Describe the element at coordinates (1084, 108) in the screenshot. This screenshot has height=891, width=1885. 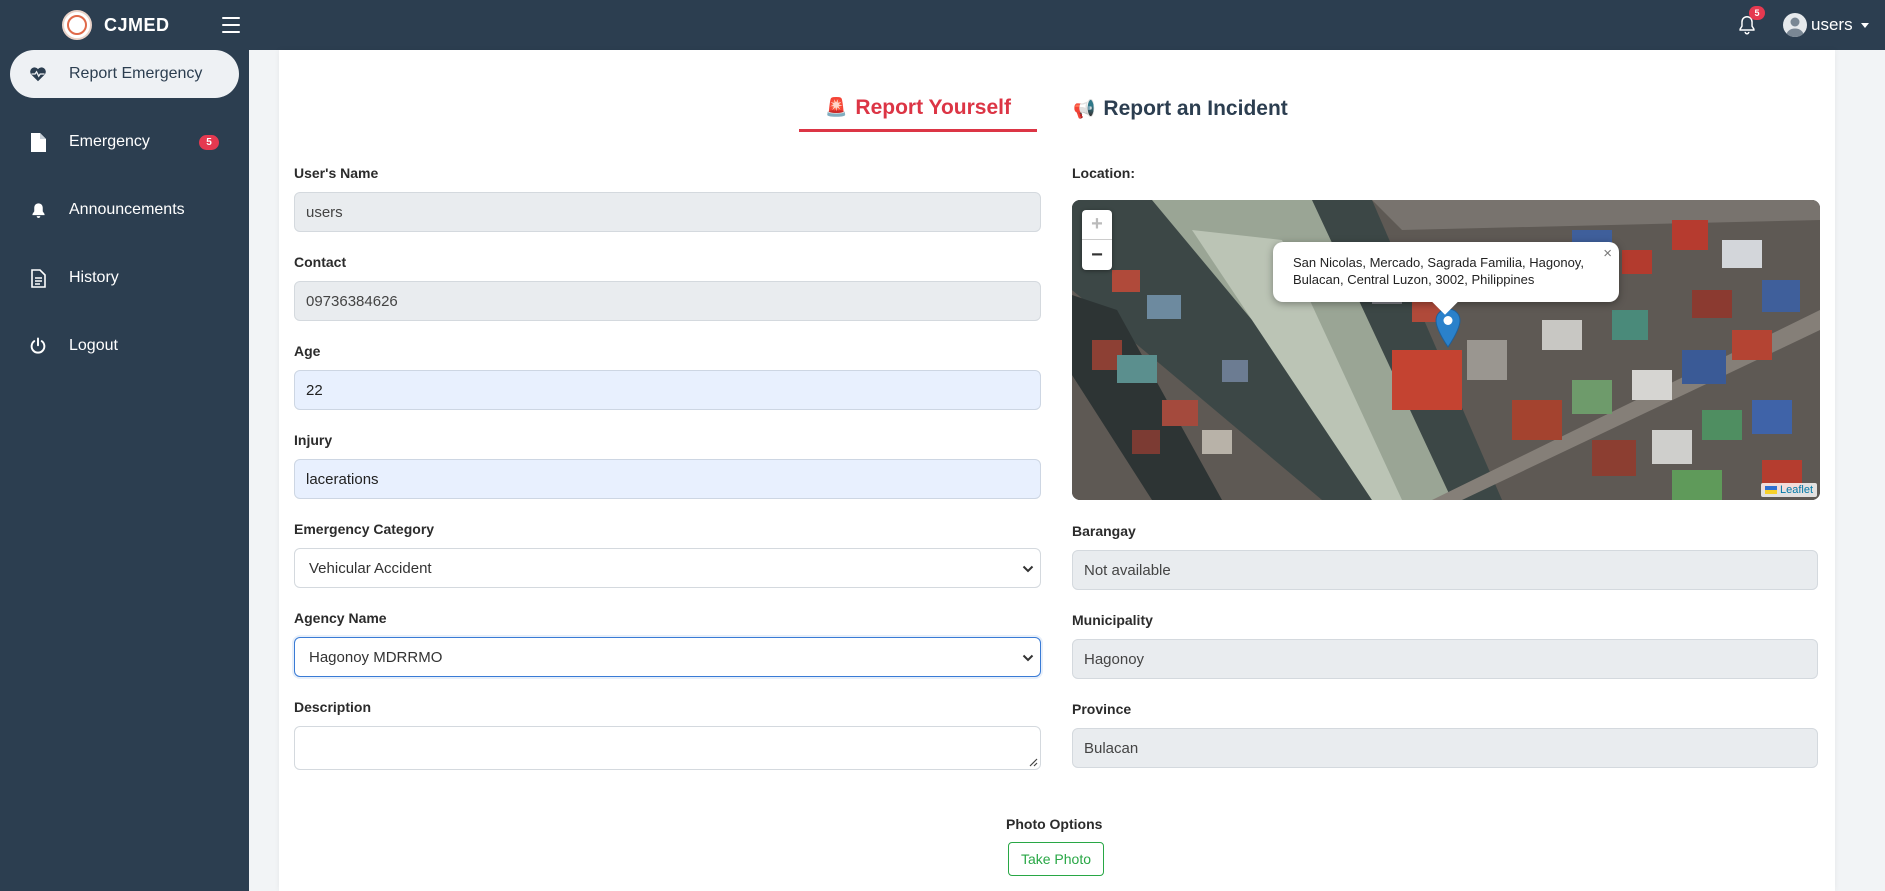
I see `megaphone-icon: 📢` at that location.